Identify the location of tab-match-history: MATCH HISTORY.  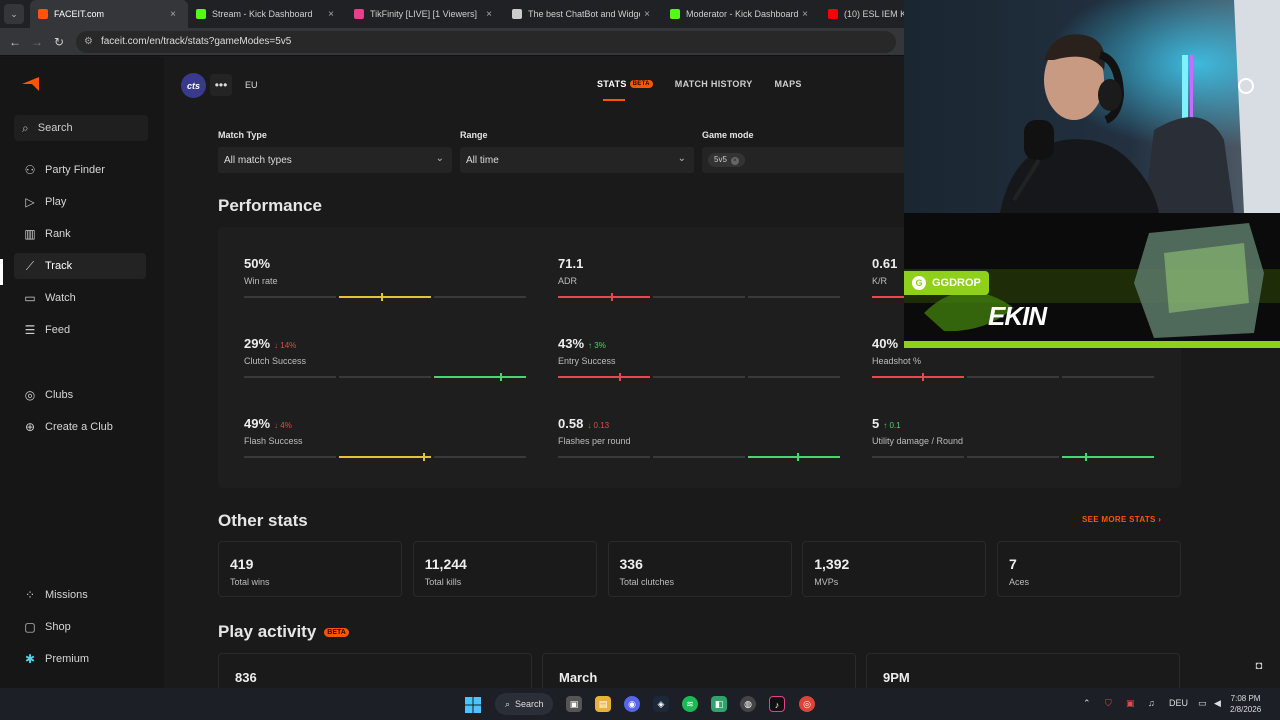
(714, 84).